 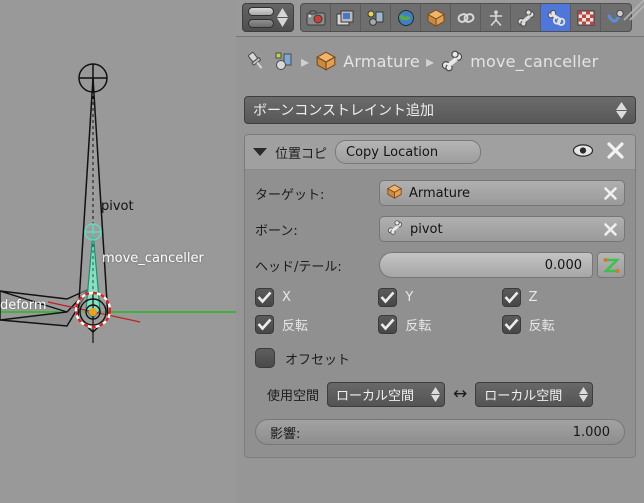 I want to click on eye-icon, so click(x=583, y=152).